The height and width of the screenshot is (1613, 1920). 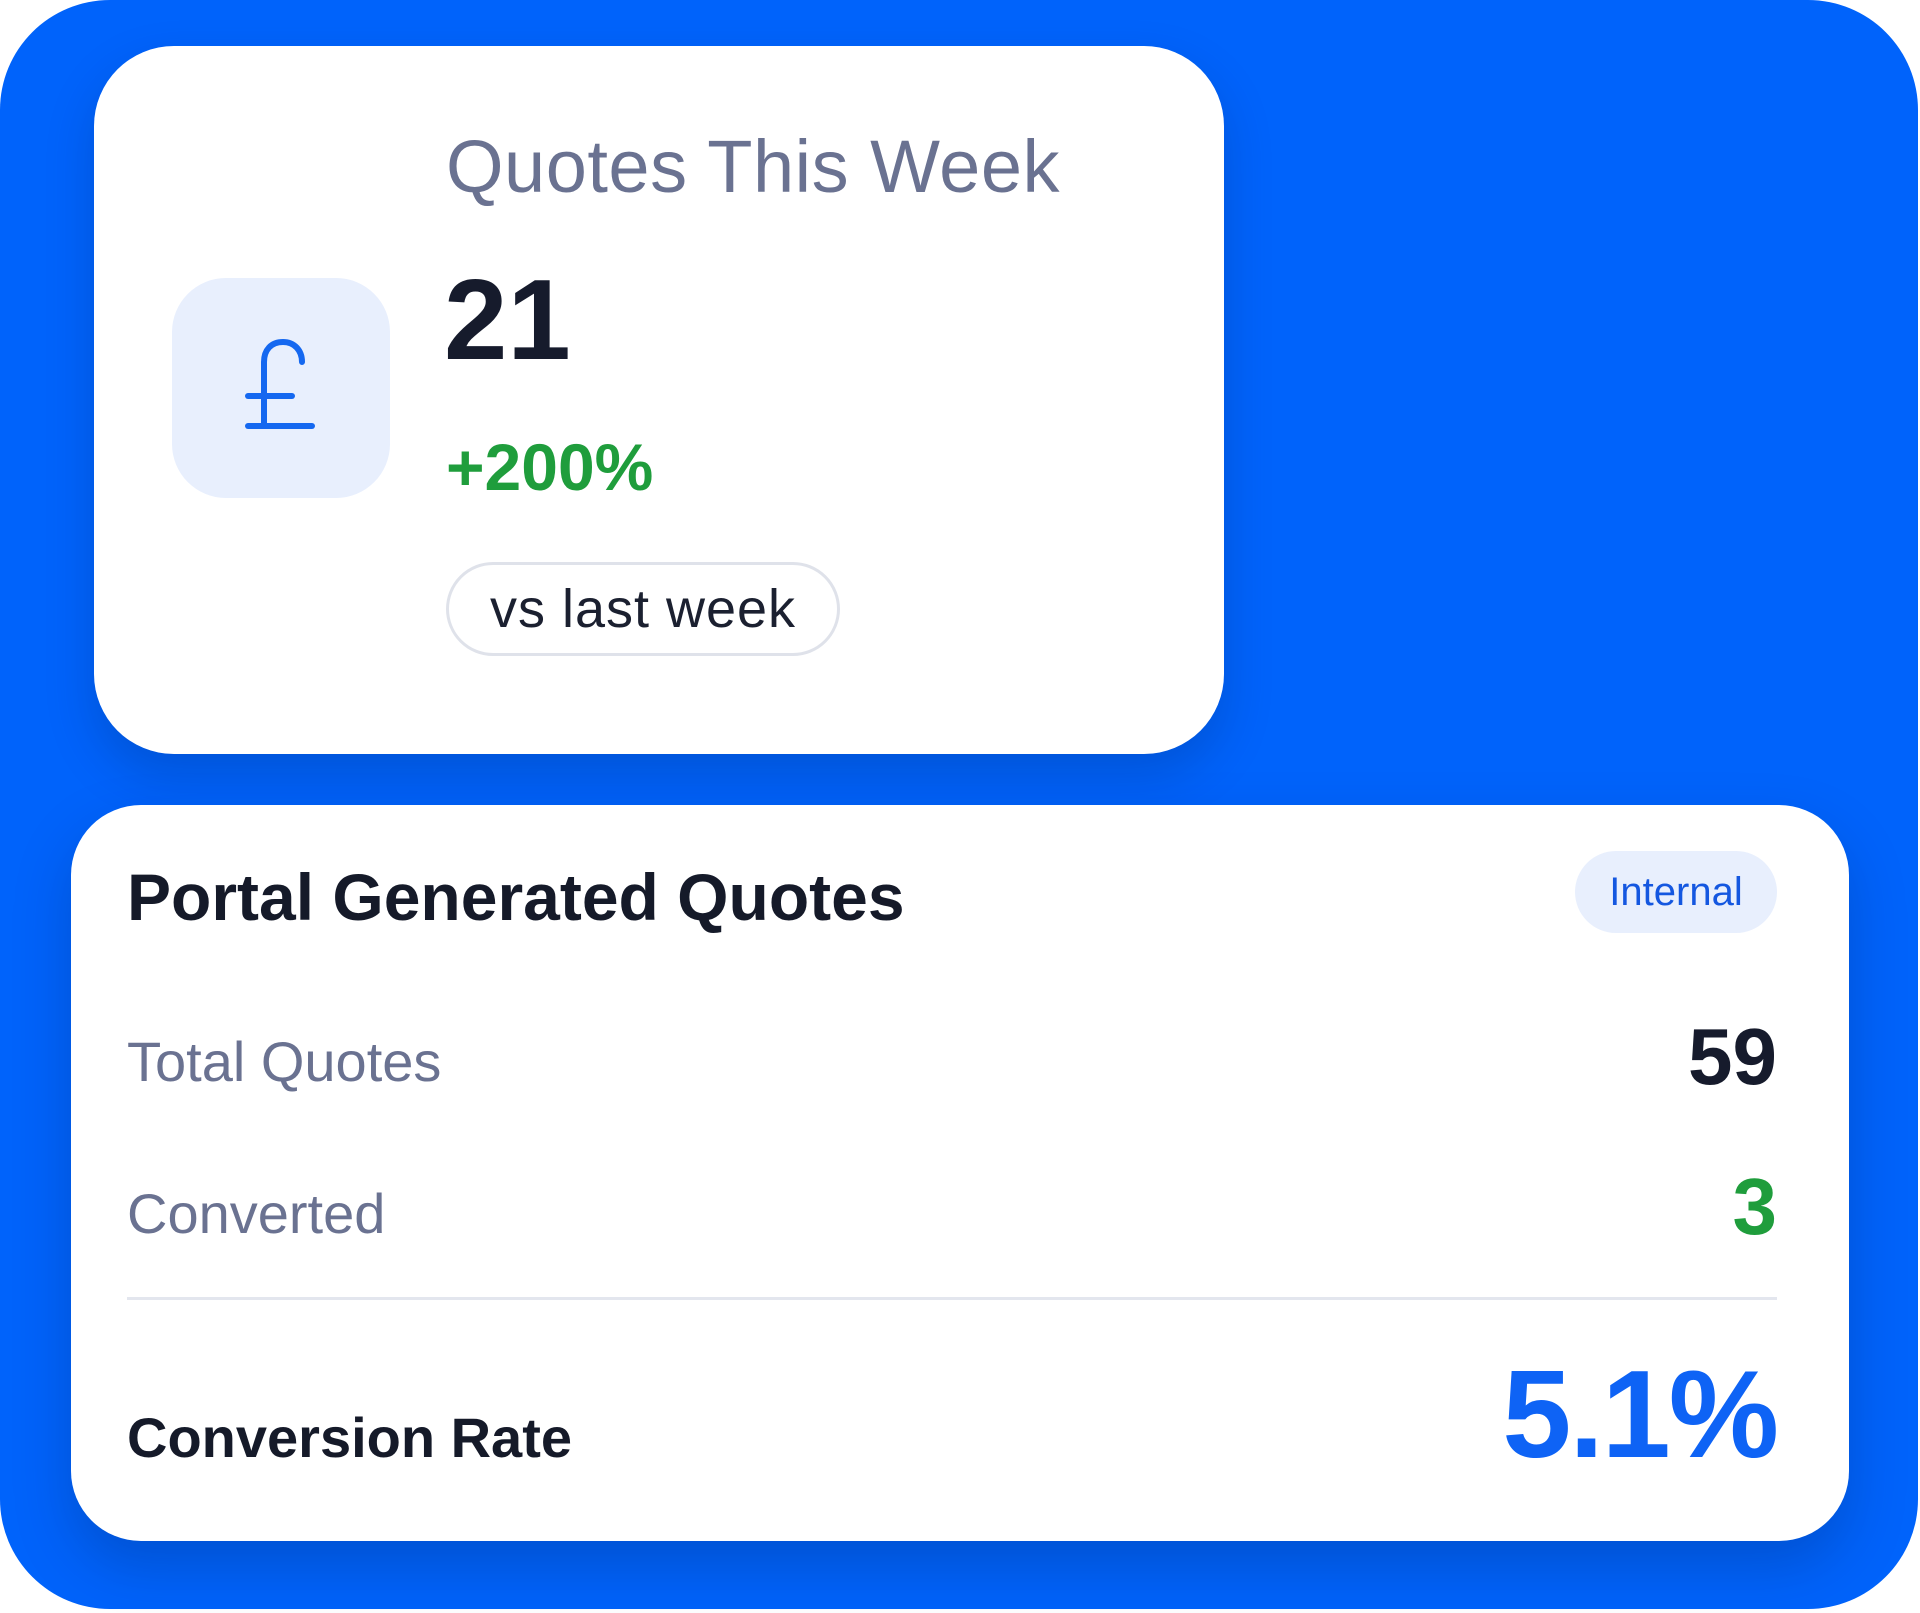 I want to click on currency-icon-tile, so click(x=281, y=388).